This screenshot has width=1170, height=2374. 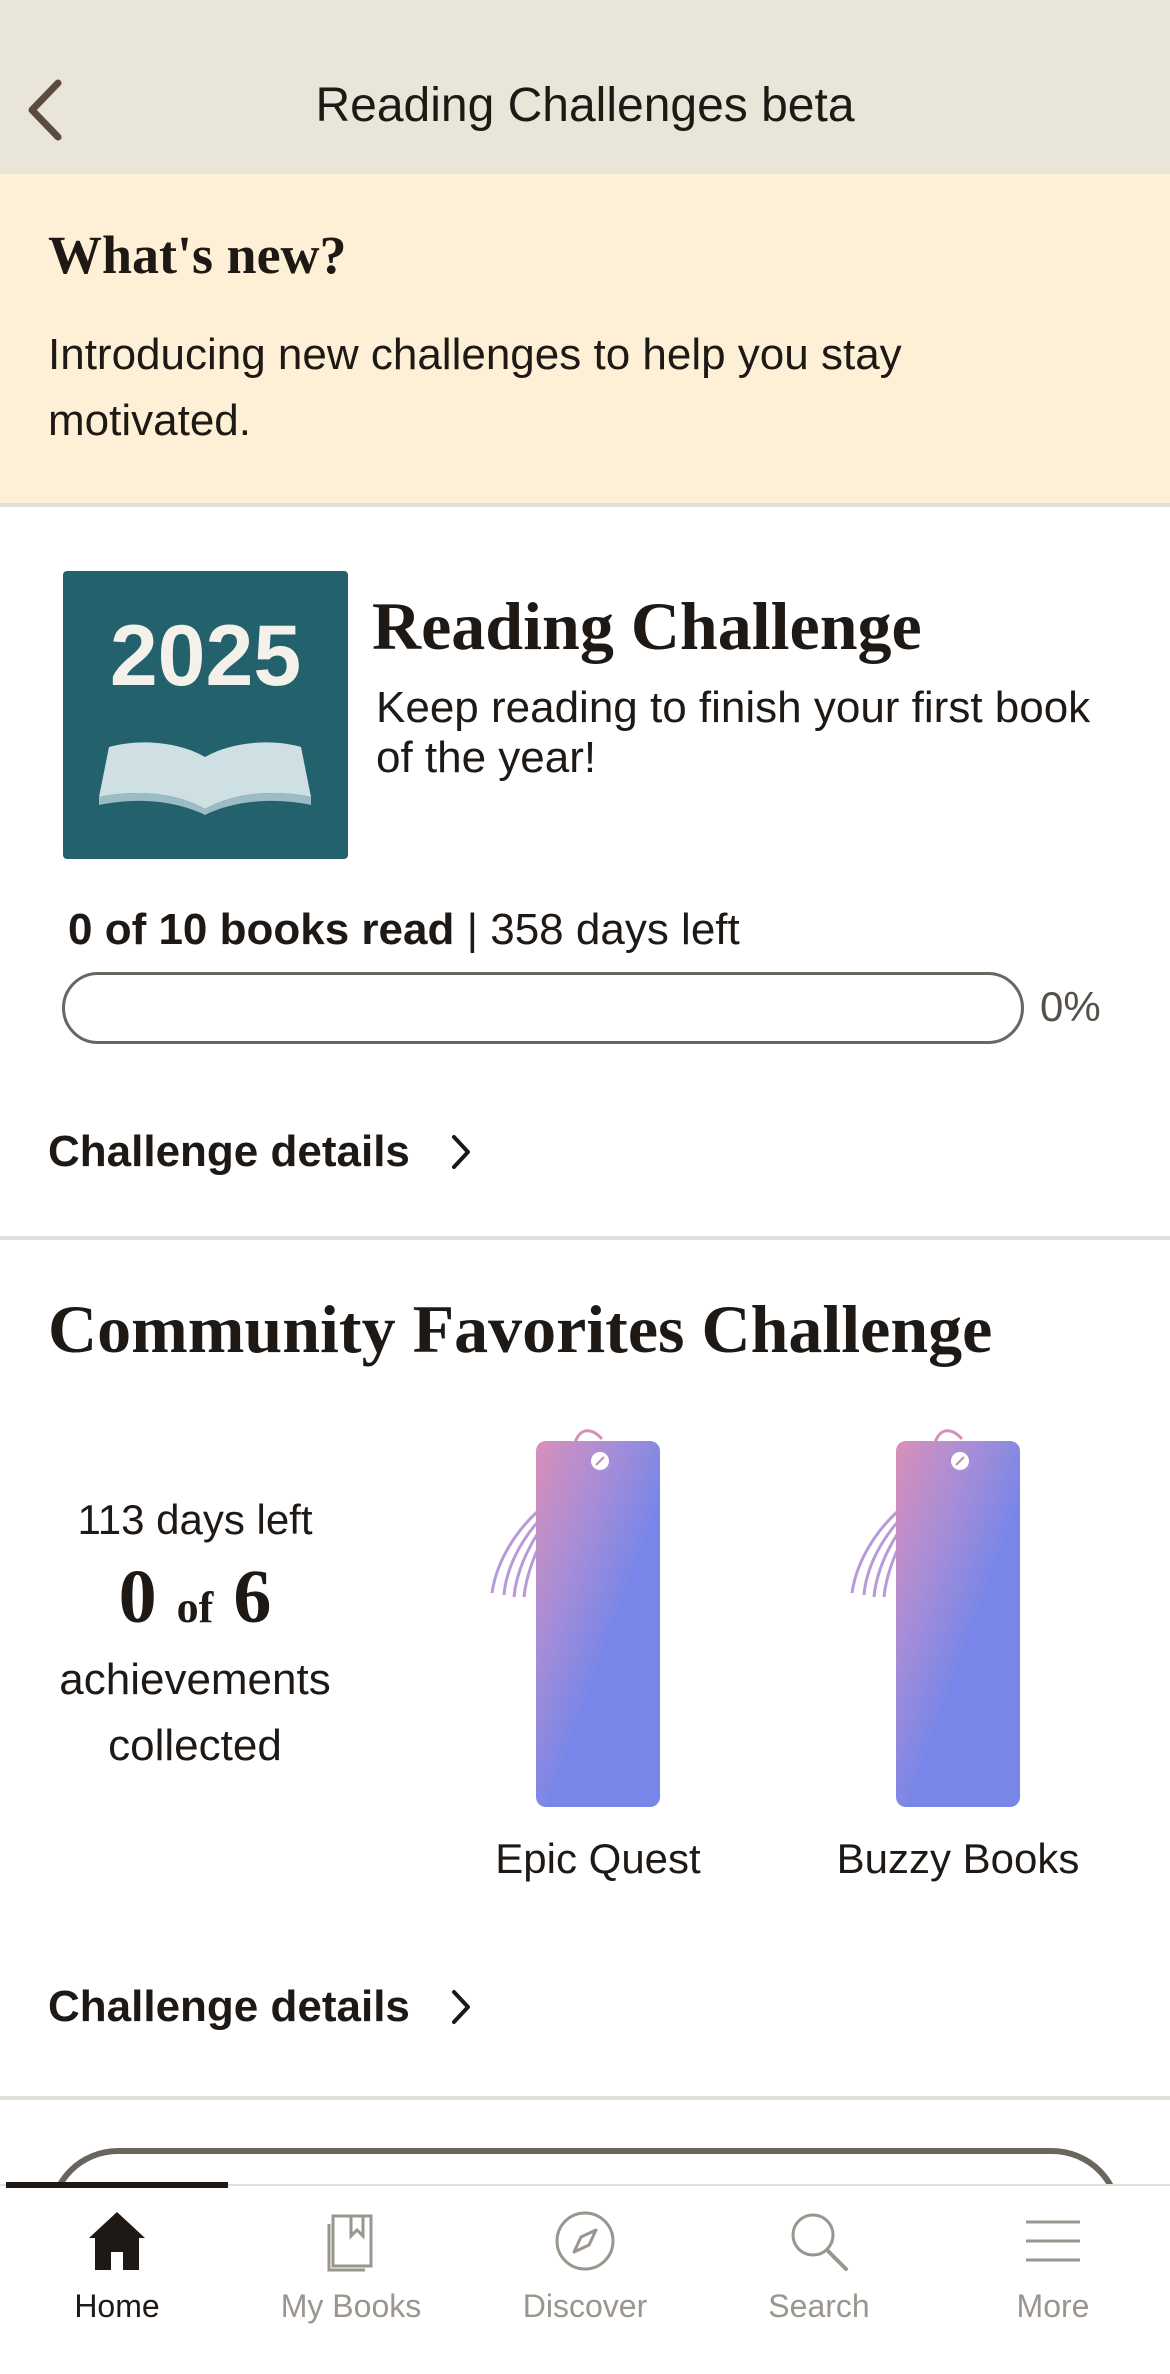 What do you see at coordinates (958, 1858) in the screenshot?
I see `bookmark-label: Buzzy Books` at bounding box center [958, 1858].